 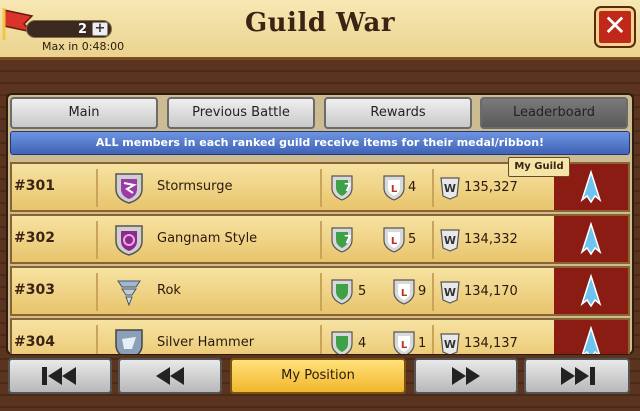 What do you see at coordinates (491, 291) in the screenshot?
I see `war-points: 134,170` at bounding box center [491, 291].